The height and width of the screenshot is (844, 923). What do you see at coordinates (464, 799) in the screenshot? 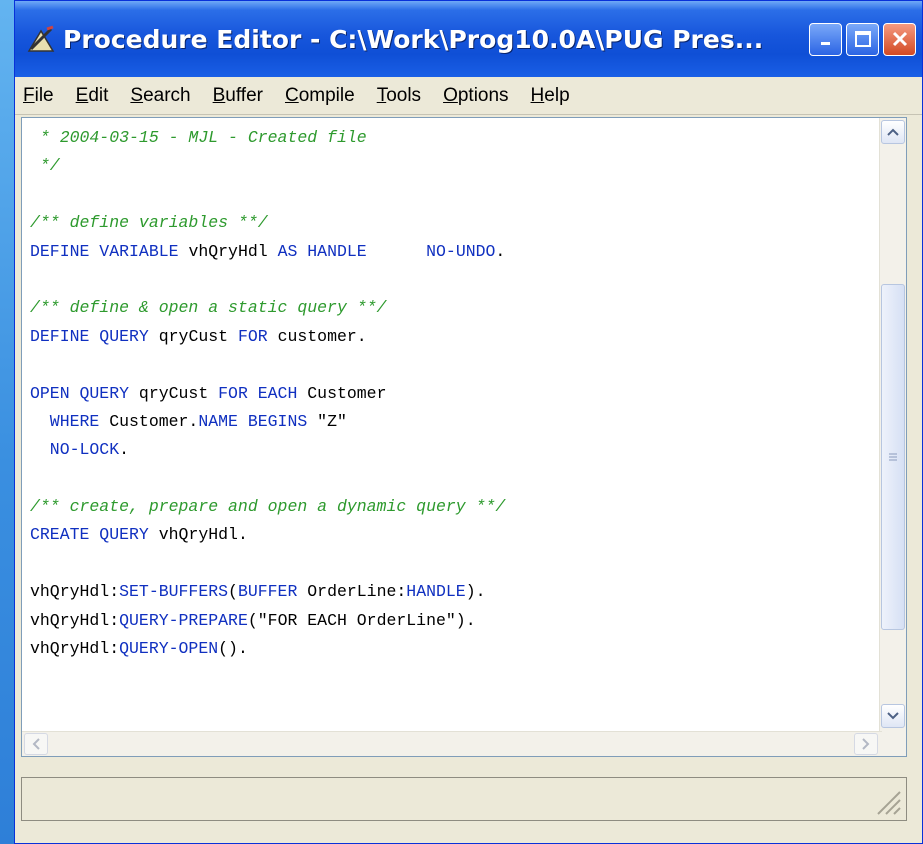
I see `status-bar` at bounding box center [464, 799].